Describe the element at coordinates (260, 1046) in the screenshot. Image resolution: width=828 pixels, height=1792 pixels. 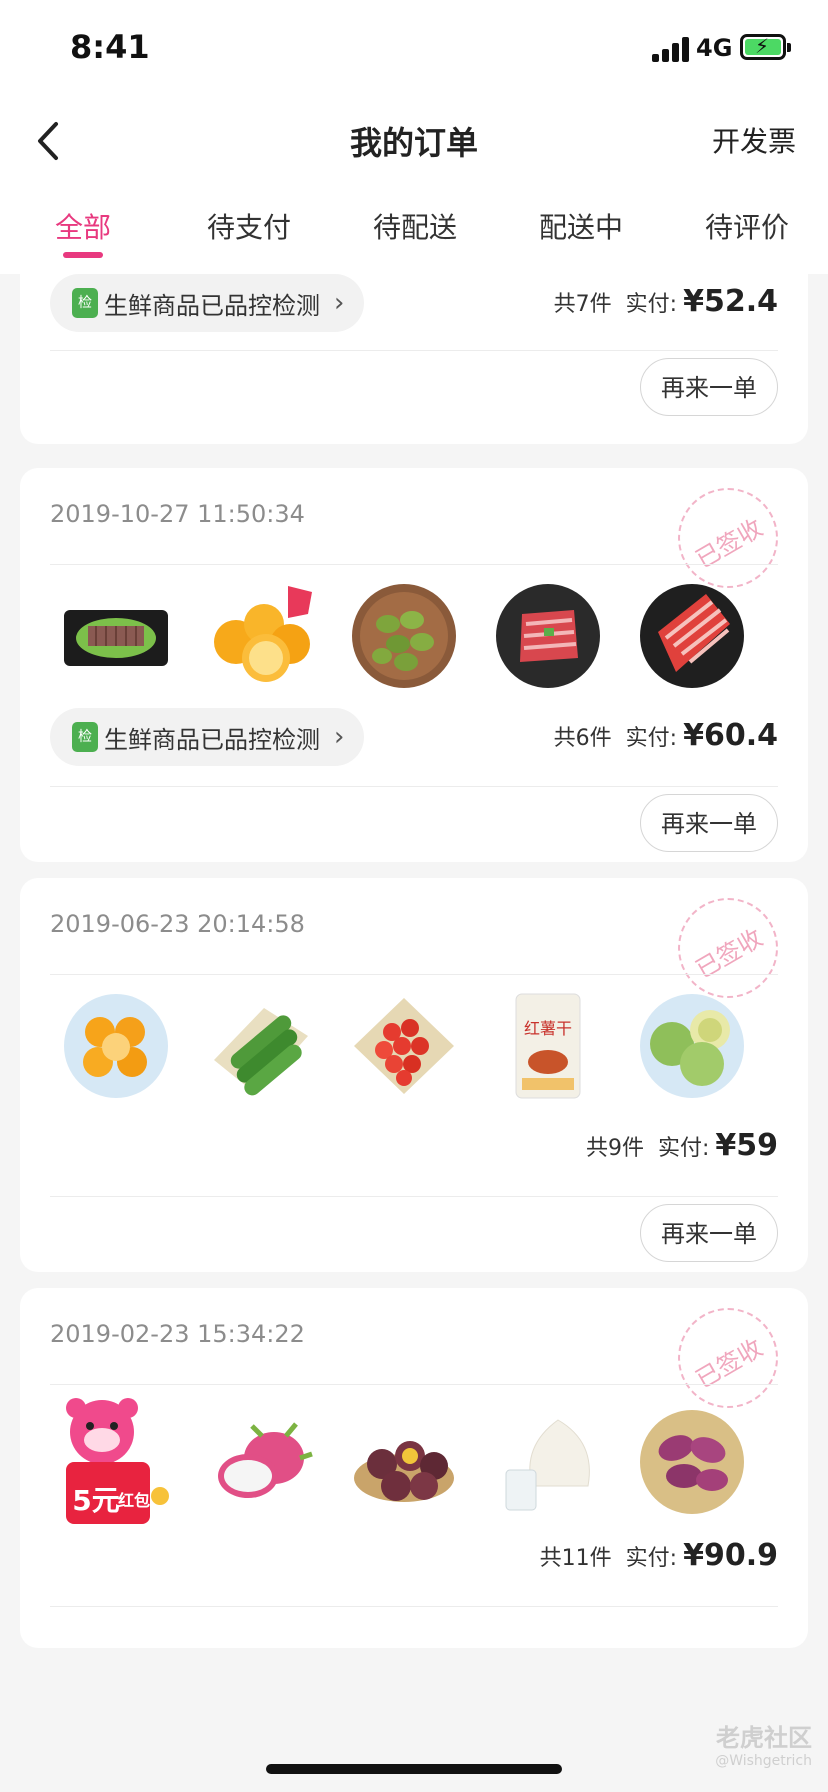
I see `cucumbers-image` at that location.